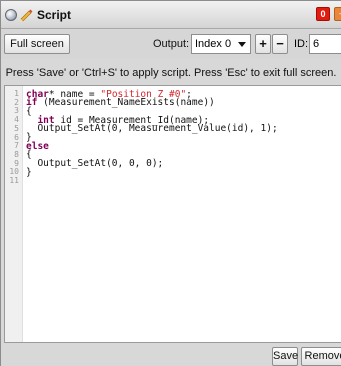 The height and width of the screenshot is (366, 341). I want to click on line-number: 11, so click(14, 180).